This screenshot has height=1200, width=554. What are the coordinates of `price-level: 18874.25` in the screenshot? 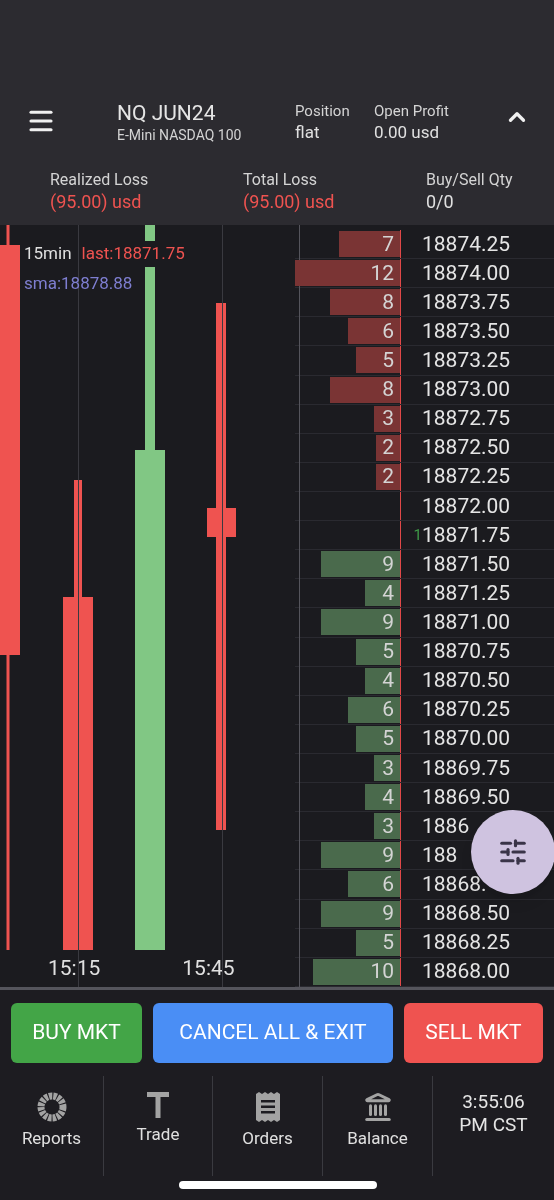 It's located at (466, 244).